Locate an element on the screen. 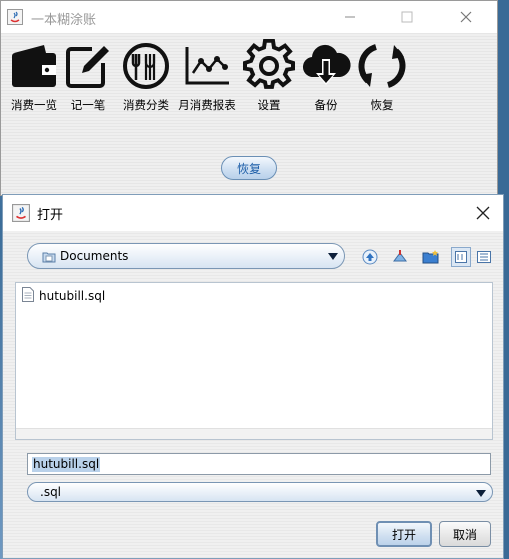 The height and width of the screenshot is (559, 509). cloud-download-icon is located at coordinates (326, 64).